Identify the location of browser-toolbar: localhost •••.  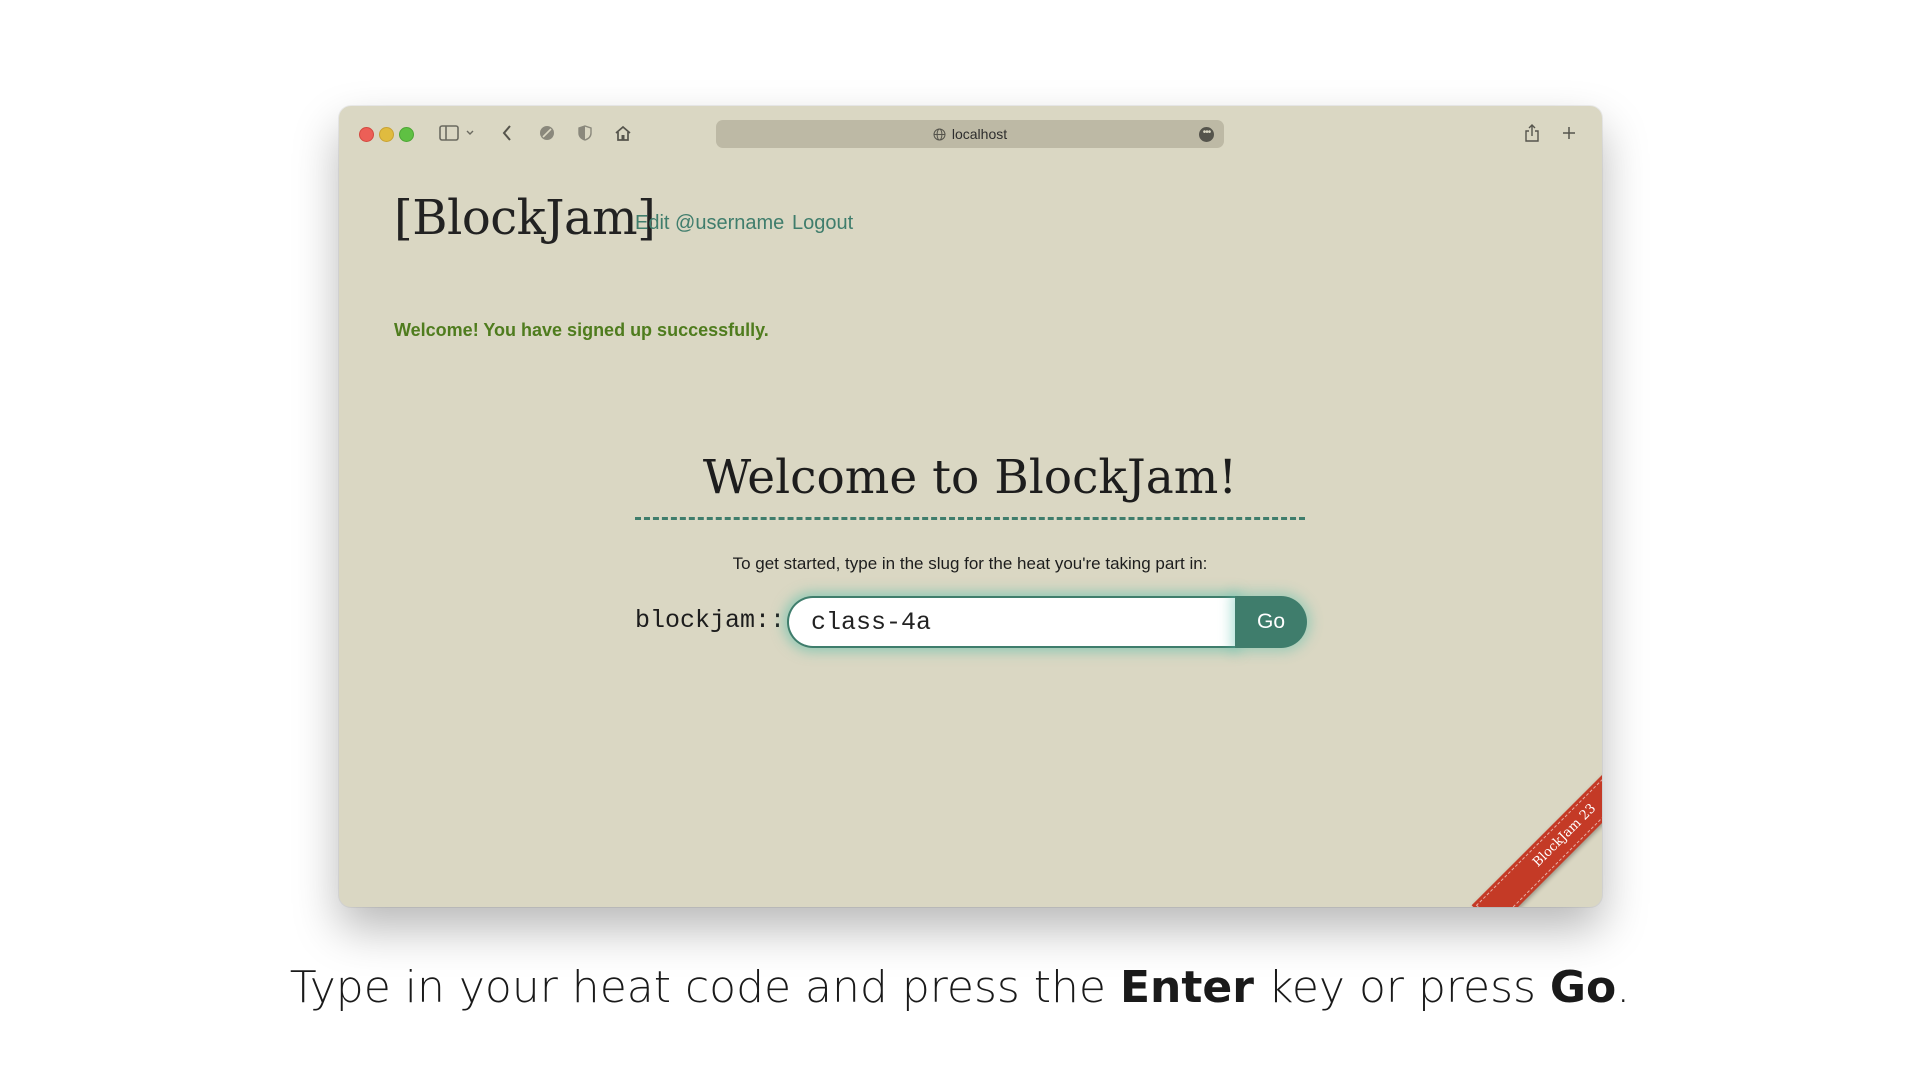
(970, 133).